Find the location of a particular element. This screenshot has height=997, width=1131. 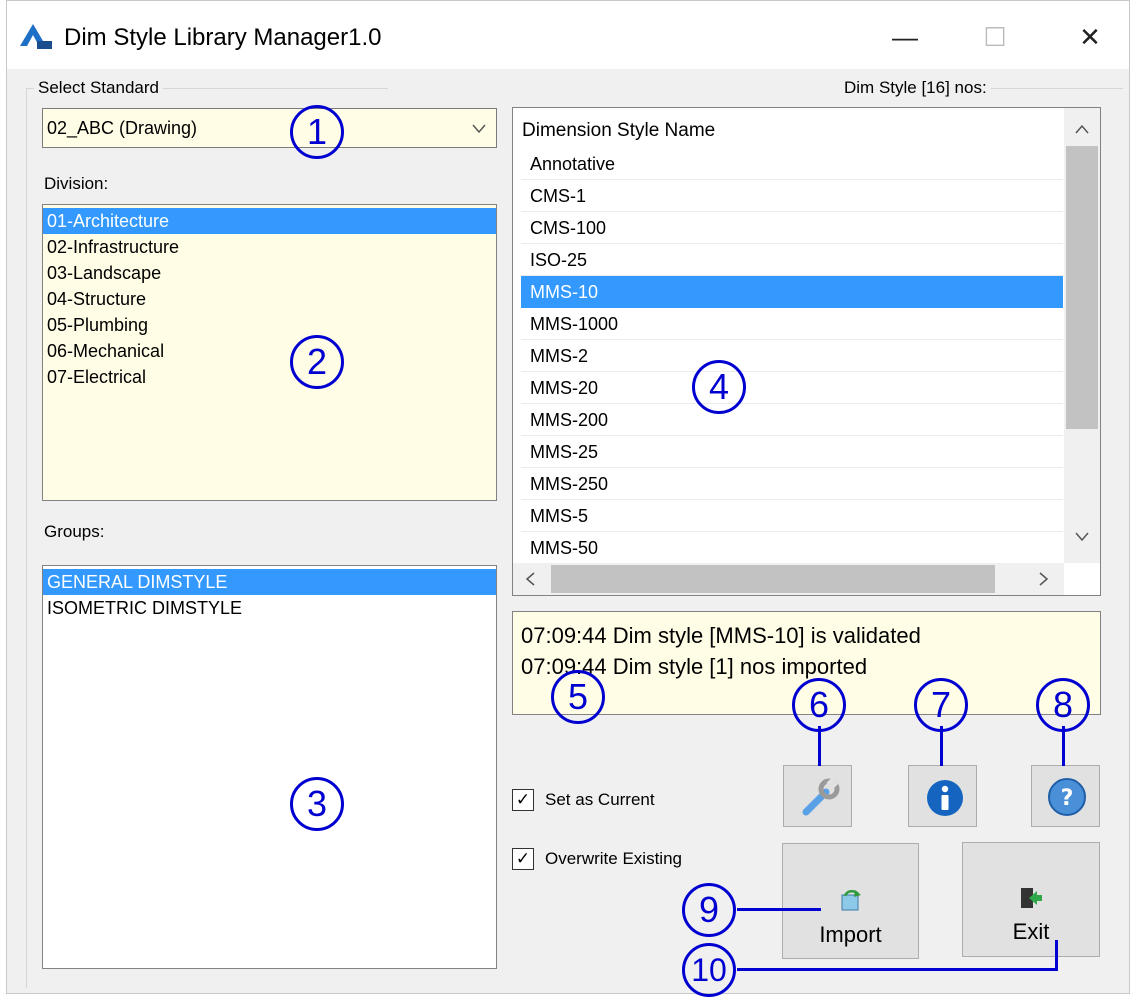

scroll-right-icon is located at coordinates (1044, 579).